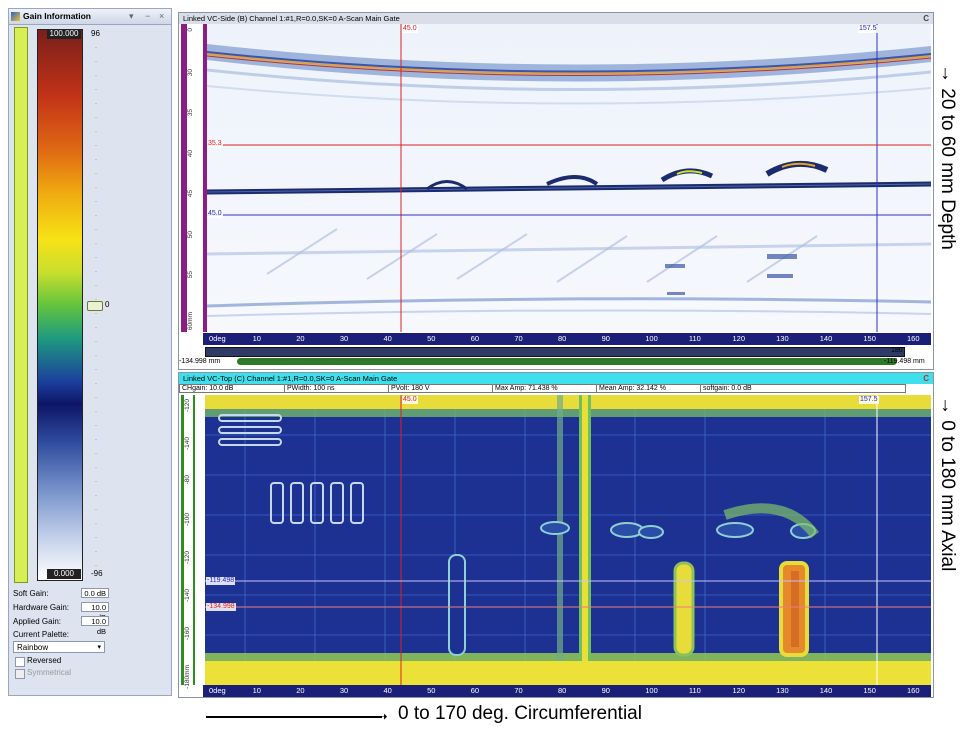 The width and height of the screenshot is (972, 736). I want to click on ruler-tick-label: 30, so click(190, 72).